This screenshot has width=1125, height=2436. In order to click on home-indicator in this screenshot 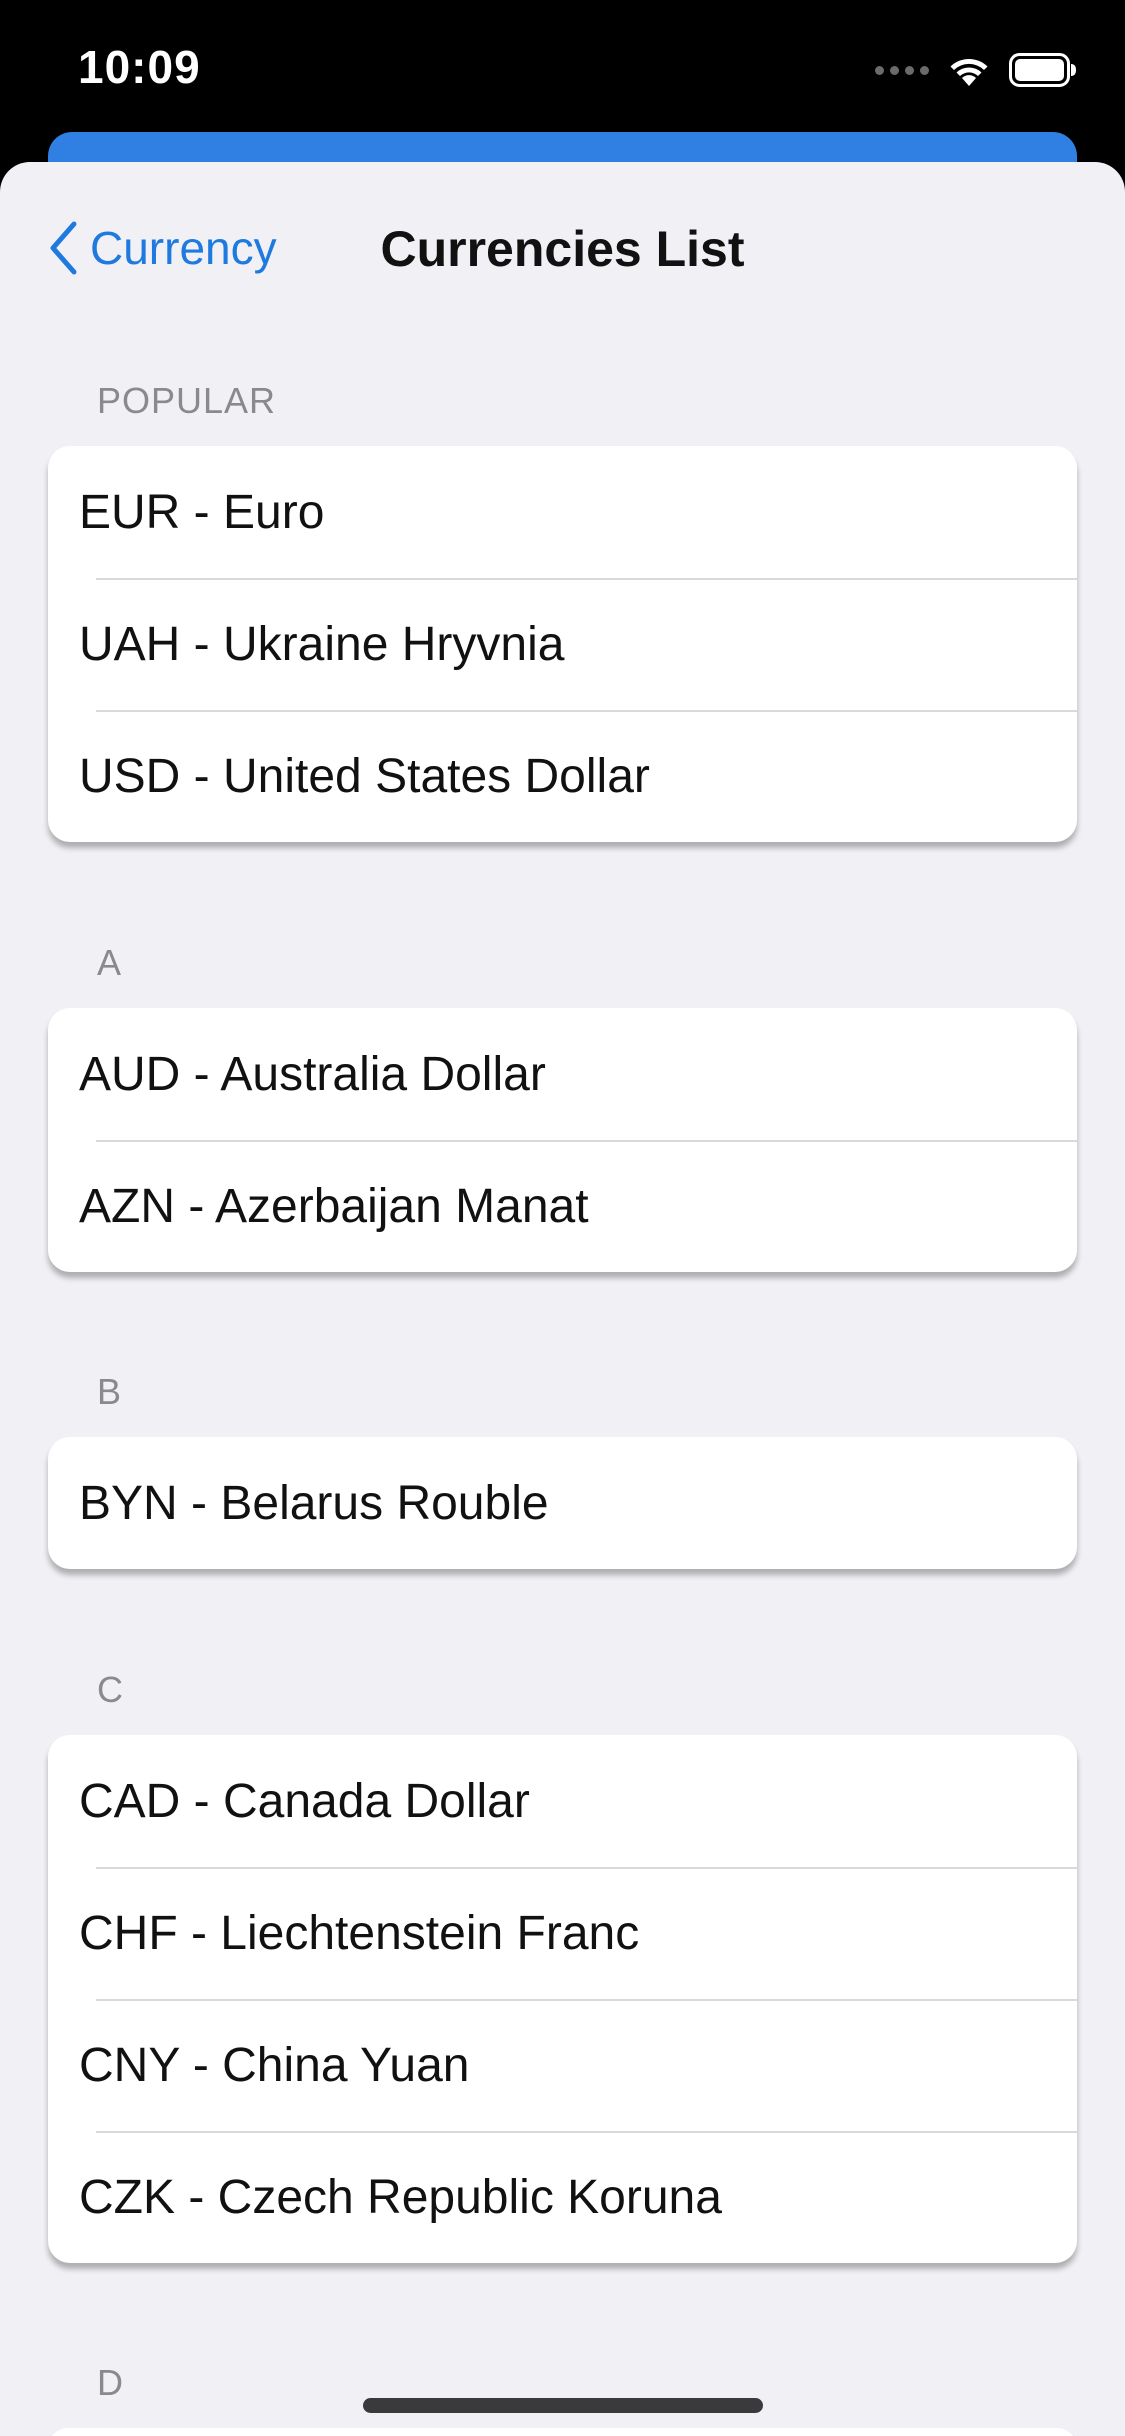, I will do `click(563, 2405)`.